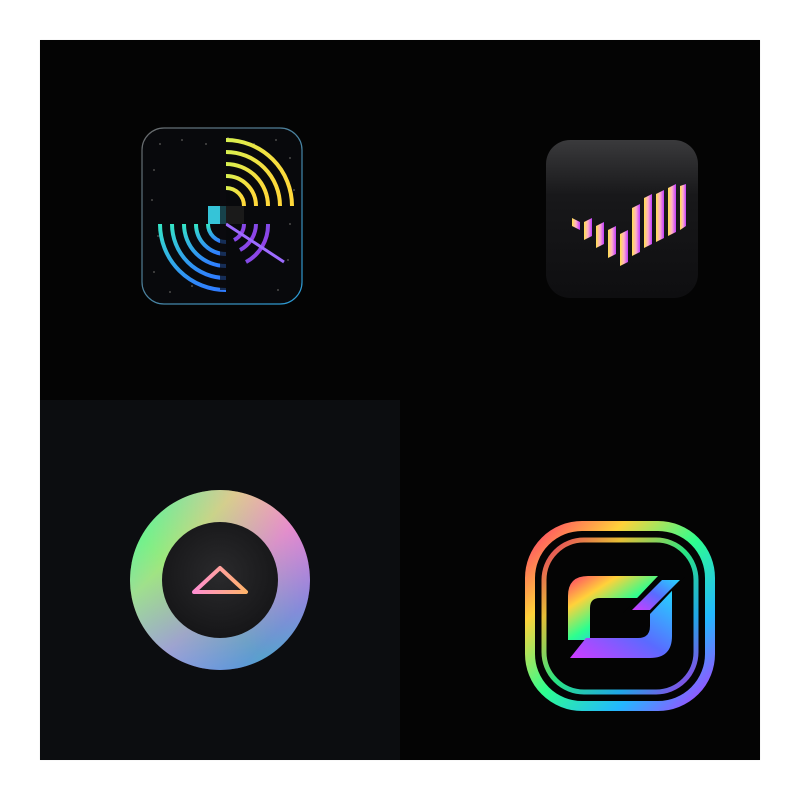 The height and width of the screenshot is (800, 800). I want to click on bar-signal-icon, so click(622, 219).